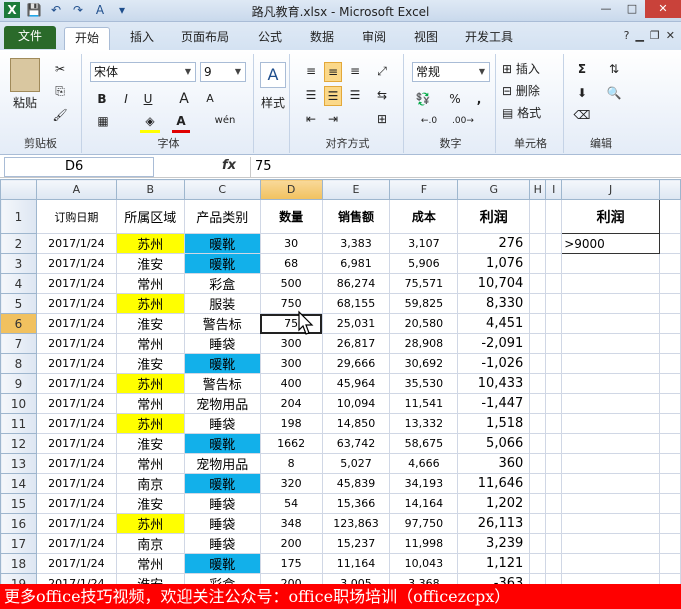 Image resolution: width=681 pixels, height=609 pixels. Describe the element at coordinates (222, 363) in the screenshot. I see `cell-category: 暖靴` at that location.